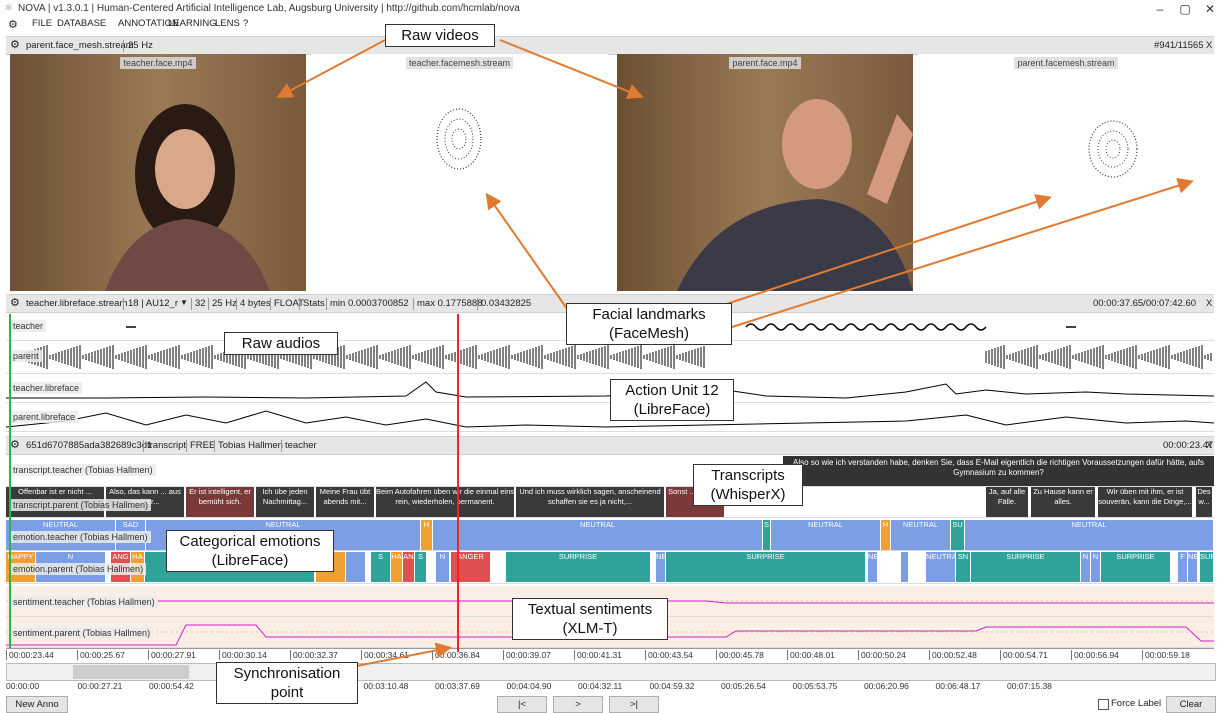  Describe the element at coordinates (649, 324) in the screenshot. I see `callout-facial-landmarks: Facial landmarks (FaceMesh)` at that location.